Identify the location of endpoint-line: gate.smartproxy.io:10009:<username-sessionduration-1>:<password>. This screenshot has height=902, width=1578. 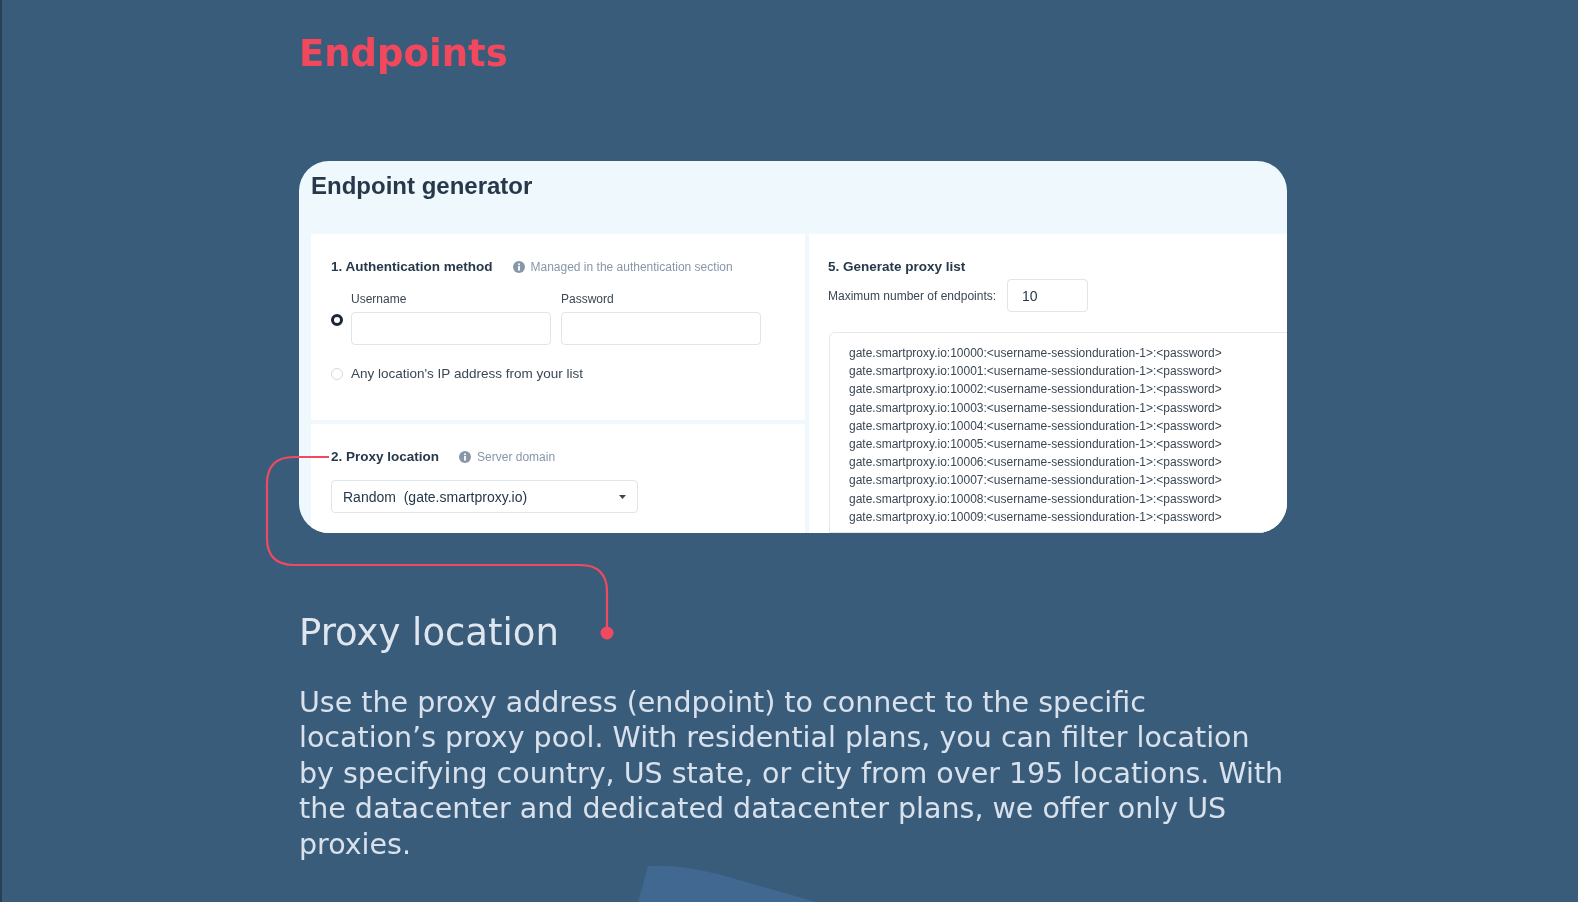
(1035, 517).